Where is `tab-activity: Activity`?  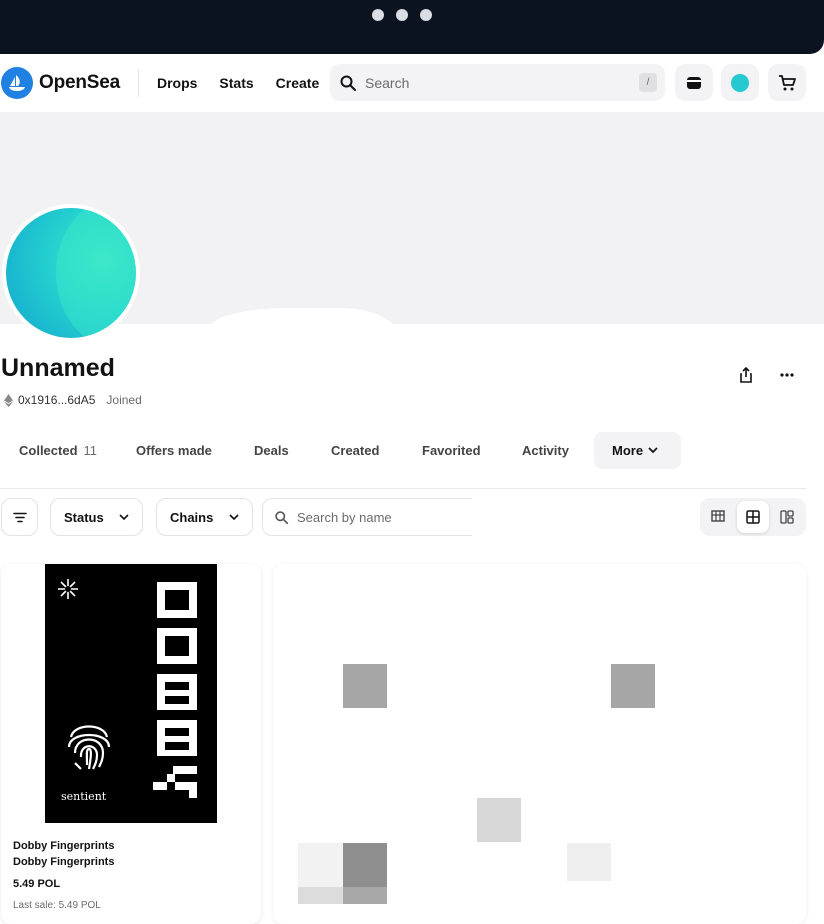
tab-activity: Activity is located at coordinates (545, 450).